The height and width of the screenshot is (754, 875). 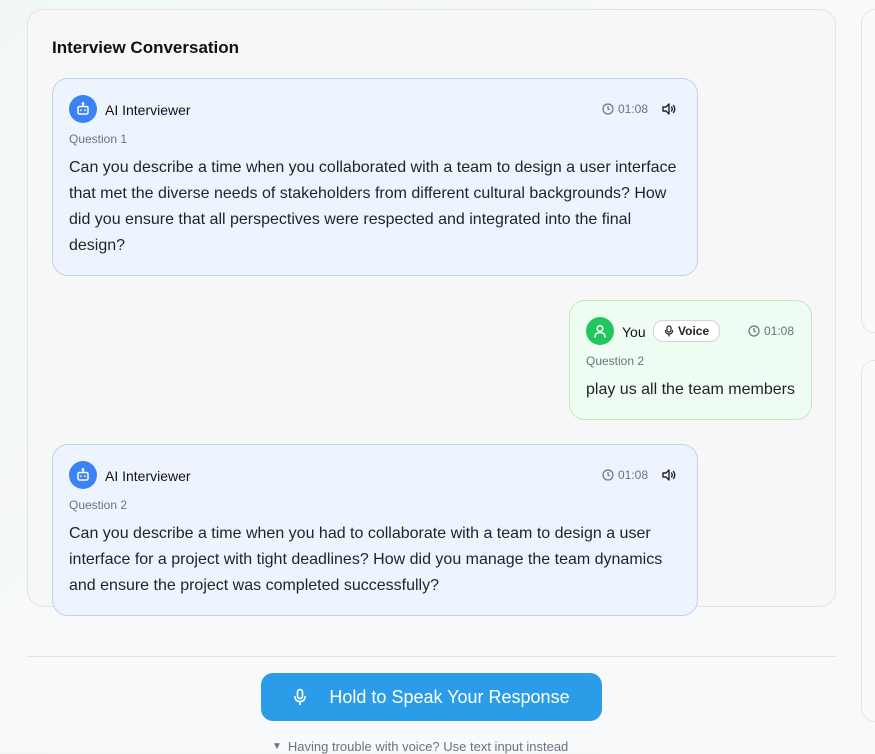 What do you see at coordinates (98, 139) in the screenshot?
I see `question-label: Question 1` at bounding box center [98, 139].